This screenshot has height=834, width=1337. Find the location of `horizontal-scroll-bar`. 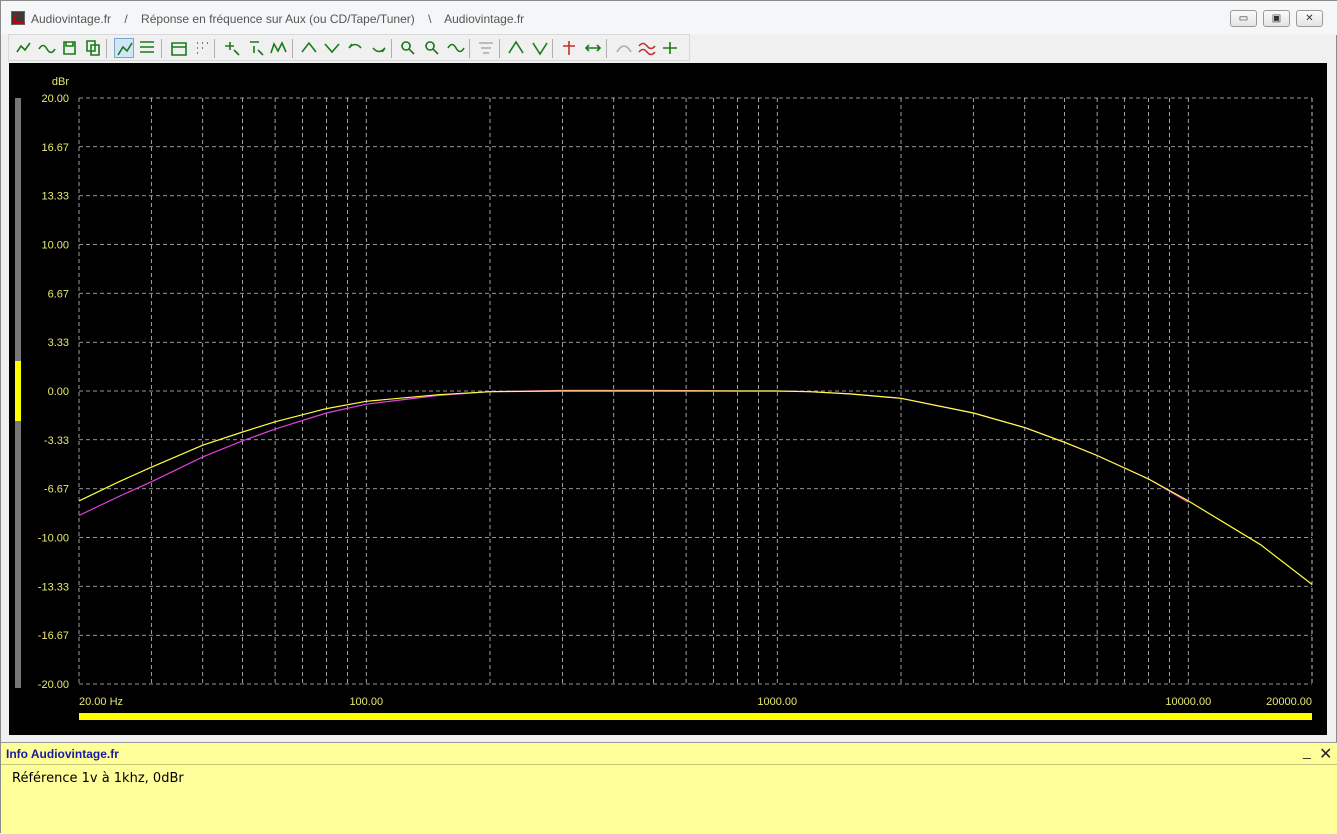

horizontal-scroll-bar is located at coordinates (695, 716).